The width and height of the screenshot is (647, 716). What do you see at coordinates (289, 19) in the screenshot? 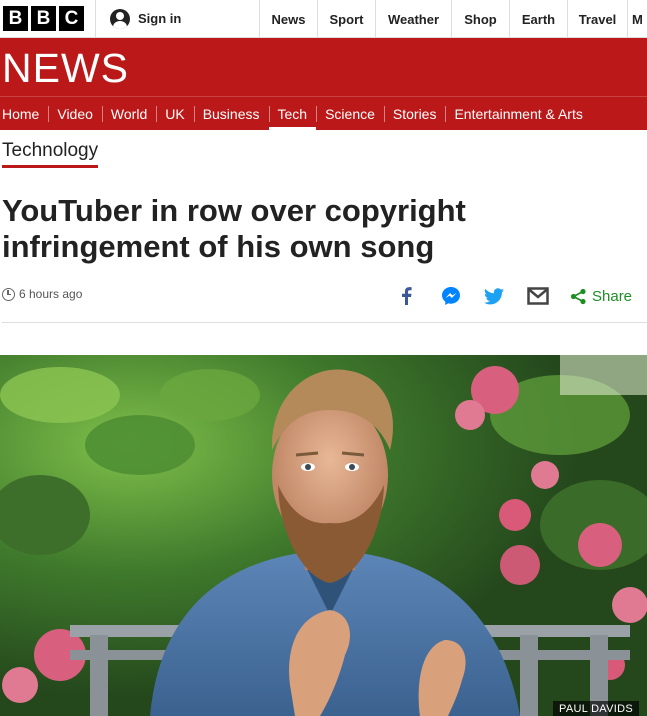
I see `top-link-news: News` at bounding box center [289, 19].